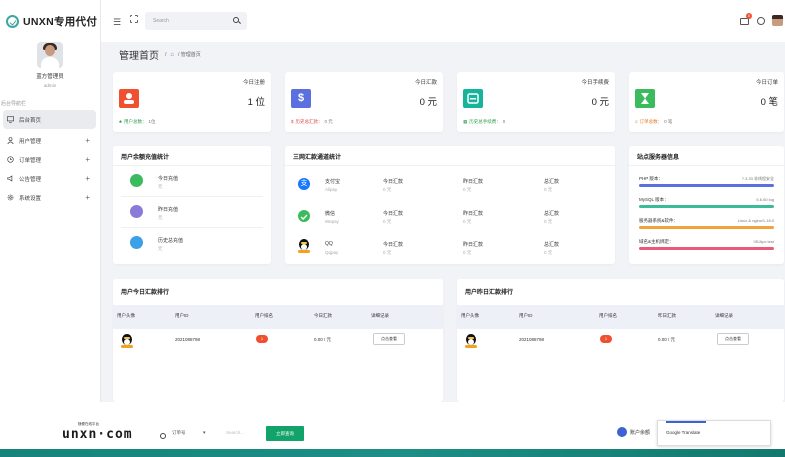 The width and height of the screenshot is (785, 457). I want to click on stat-card-fee: 今日手续费 0 元 ▦ 历史总手续费： 0, so click(536, 102).